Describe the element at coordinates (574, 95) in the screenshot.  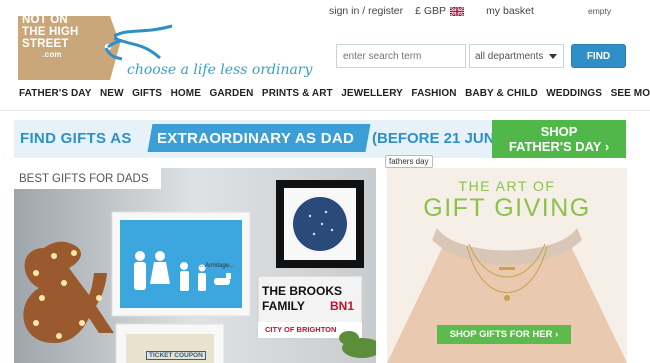
I see `nav-weddings: WEDDINGS` at that location.